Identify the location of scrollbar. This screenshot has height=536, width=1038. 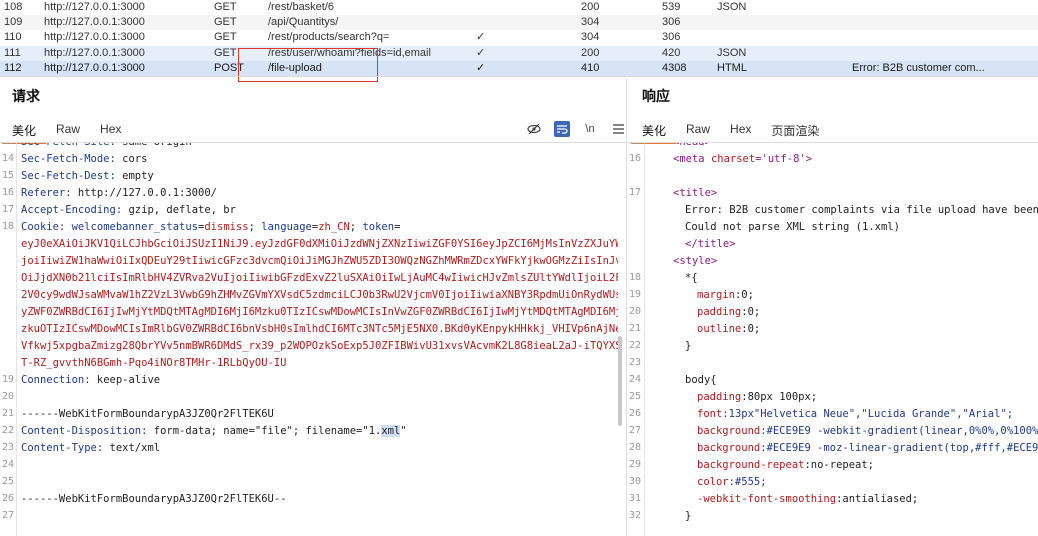
(620, 381).